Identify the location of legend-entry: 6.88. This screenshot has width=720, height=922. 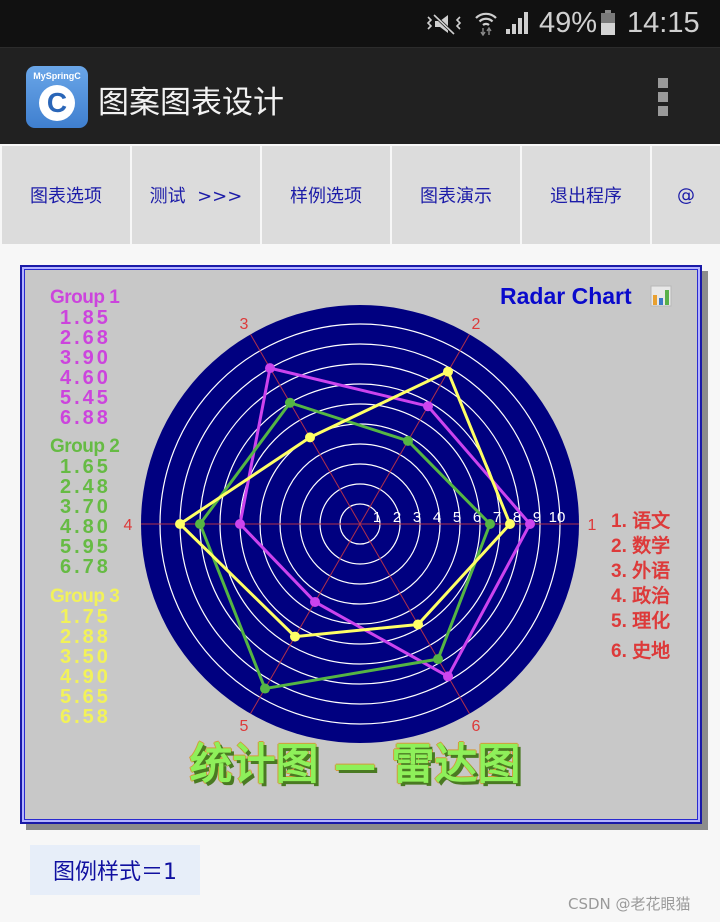
(85, 418).